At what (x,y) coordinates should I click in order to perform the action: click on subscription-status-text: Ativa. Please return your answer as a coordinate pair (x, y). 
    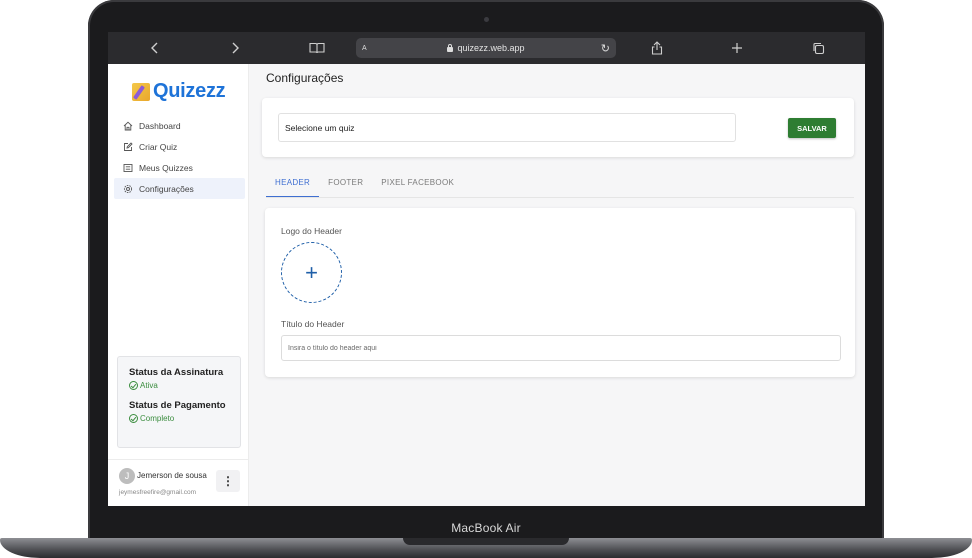
    Looking at the image, I should click on (149, 385).